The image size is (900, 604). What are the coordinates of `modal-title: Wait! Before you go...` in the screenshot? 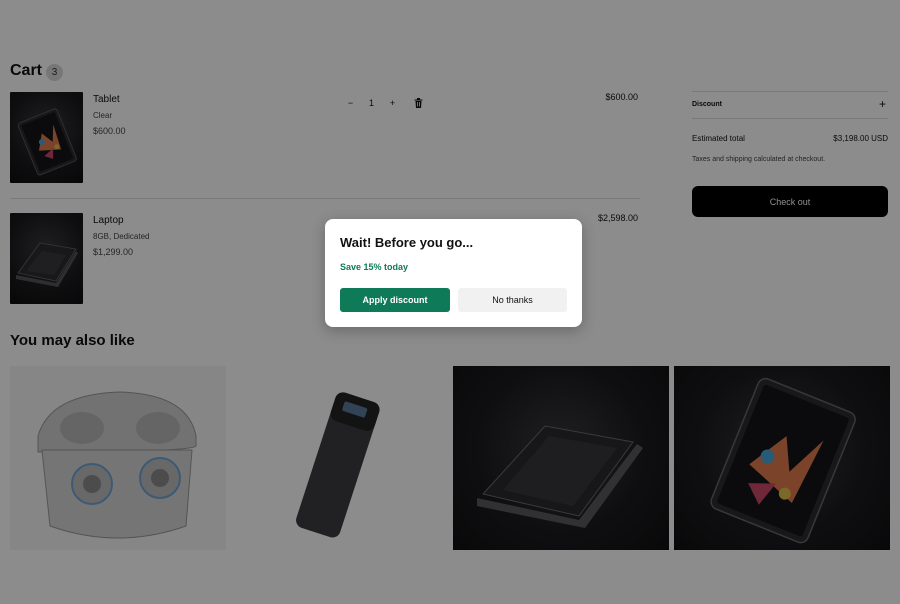 It's located at (407, 242).